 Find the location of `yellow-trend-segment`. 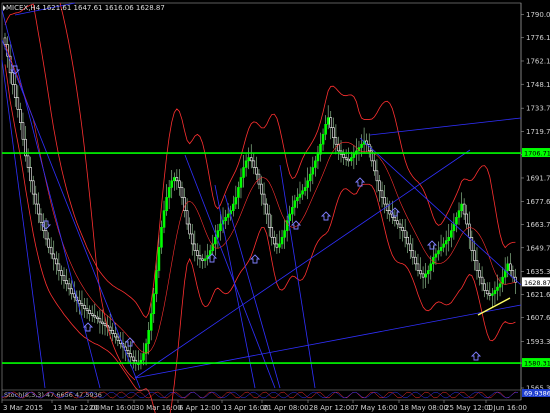

yellow-trend-segment is located at coordinates (494, 306).